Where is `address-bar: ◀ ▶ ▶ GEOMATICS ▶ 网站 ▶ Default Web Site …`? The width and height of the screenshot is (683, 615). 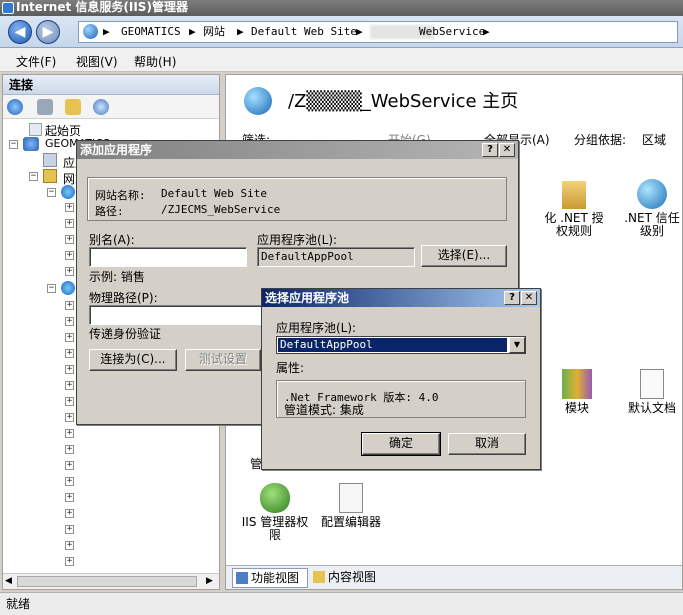
address-bar: ◀ ▶ ▶ GEOMATICS ▶ 网站 ▶ Default Web Site … is located at coordinates (341, 32).